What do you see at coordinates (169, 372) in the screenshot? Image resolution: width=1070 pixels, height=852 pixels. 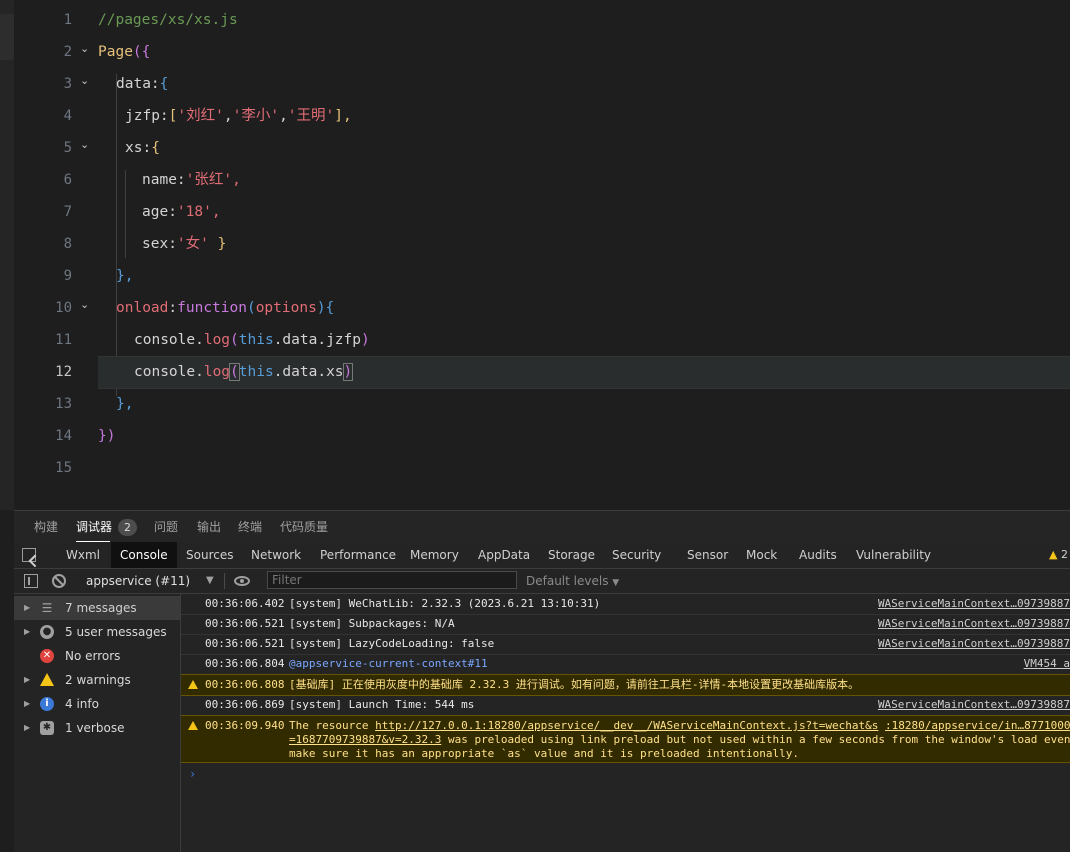 I see `identifier: console.` at bounding box center [169, 372].